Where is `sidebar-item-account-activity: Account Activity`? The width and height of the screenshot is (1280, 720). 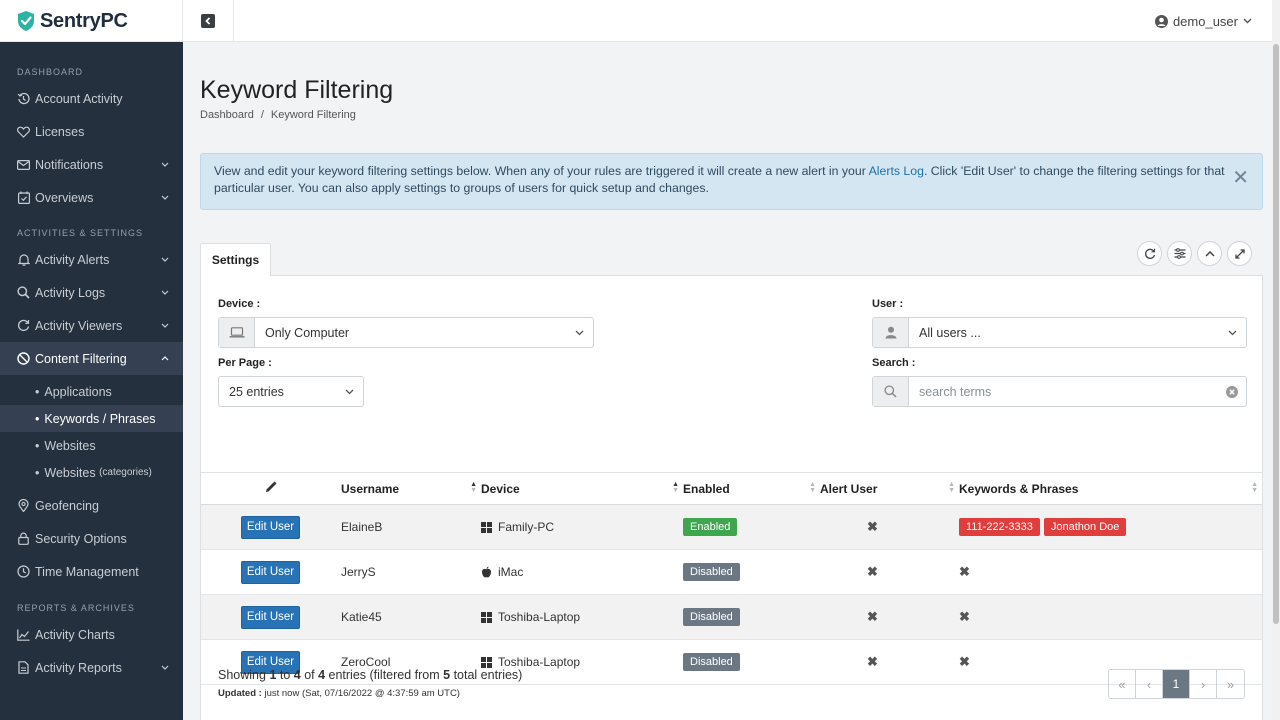
sidebar-item-account-activity: Account Activity is located at coordinates (91, 98).